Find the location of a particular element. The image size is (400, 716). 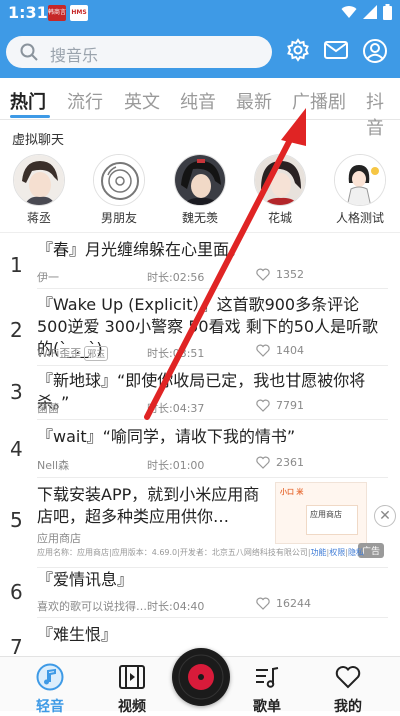

mail-icon is located at coordinates (336, 50).